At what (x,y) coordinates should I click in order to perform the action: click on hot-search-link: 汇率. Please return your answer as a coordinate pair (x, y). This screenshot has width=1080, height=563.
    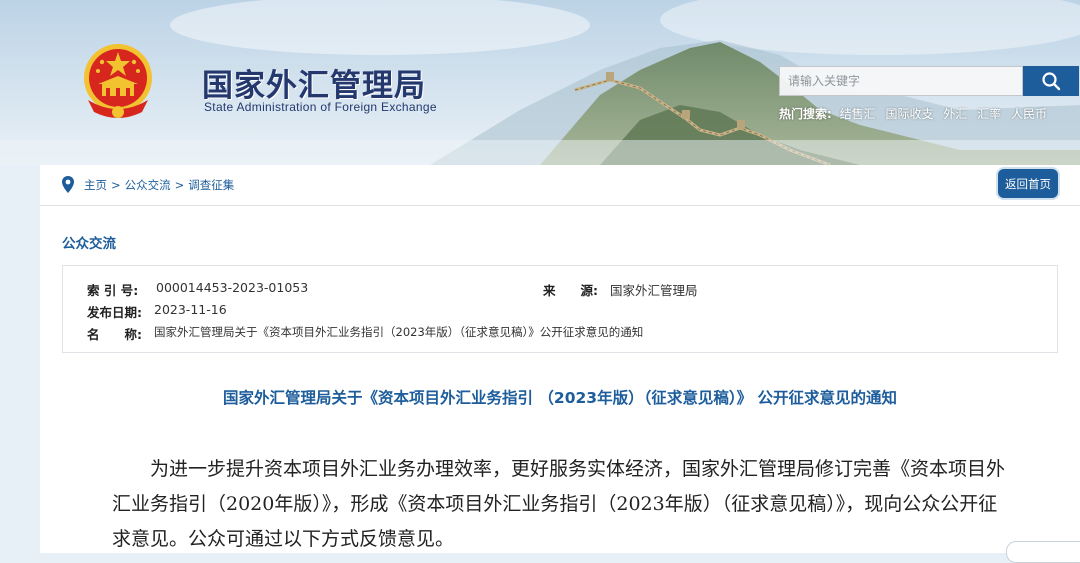
    Looking at the image, I should click on (989, 114).